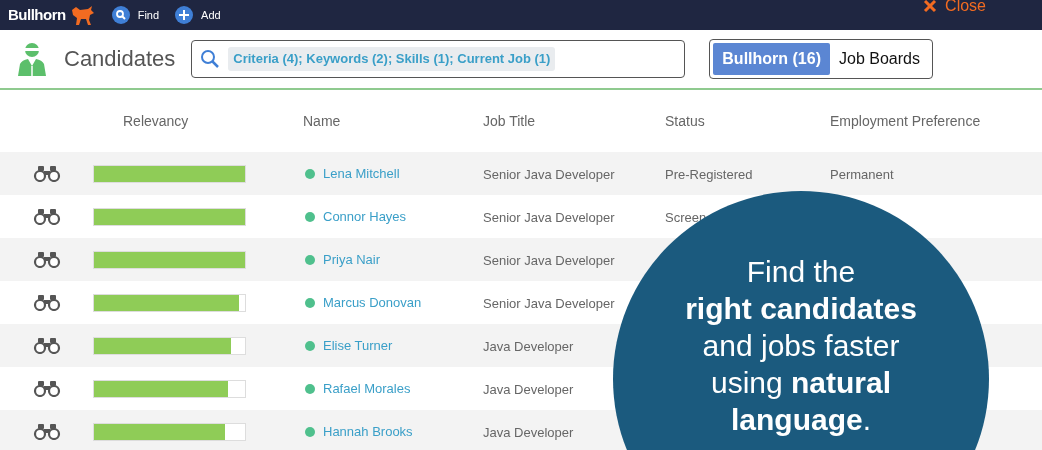 This screenshot has height=450, width=1042. What do you see at coordinates (954, 7) in the screenshot?
I see `close-button: Close` at bounding box center [954, 7].